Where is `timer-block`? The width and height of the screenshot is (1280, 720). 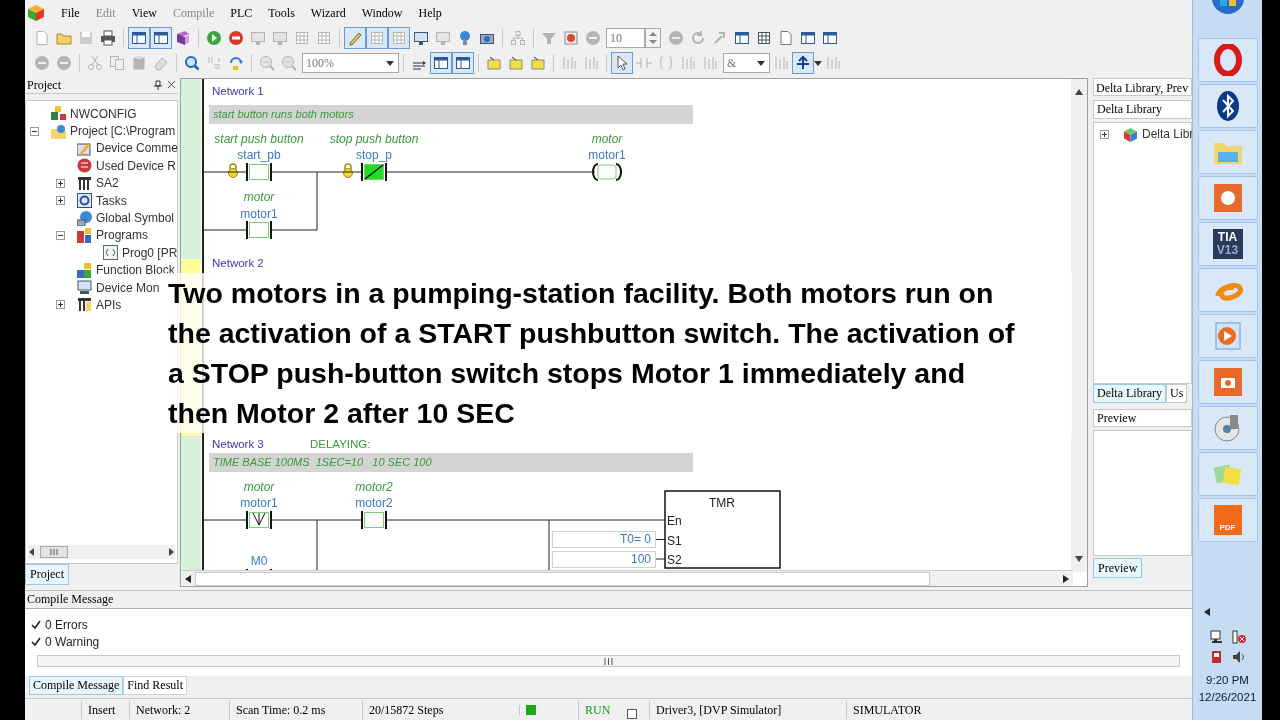 timer-block is located at coordinates (722, 529).